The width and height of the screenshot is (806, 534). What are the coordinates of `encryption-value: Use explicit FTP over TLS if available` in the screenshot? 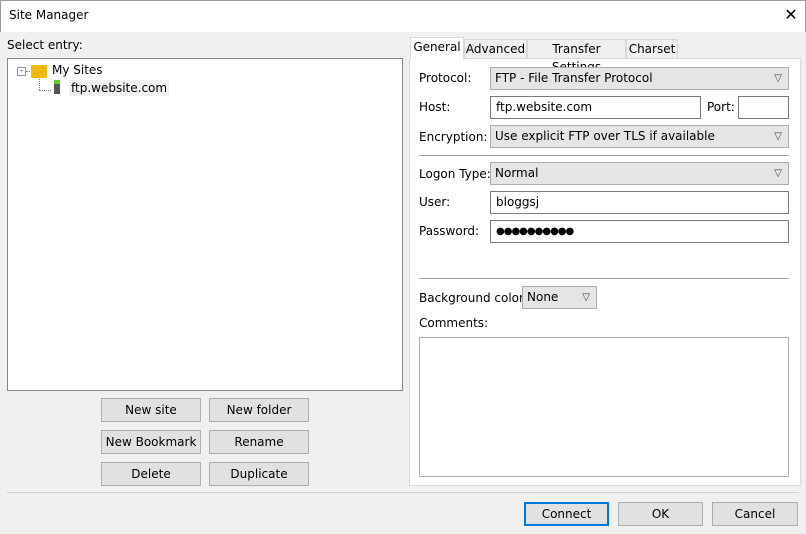 It's located at (605, 136).